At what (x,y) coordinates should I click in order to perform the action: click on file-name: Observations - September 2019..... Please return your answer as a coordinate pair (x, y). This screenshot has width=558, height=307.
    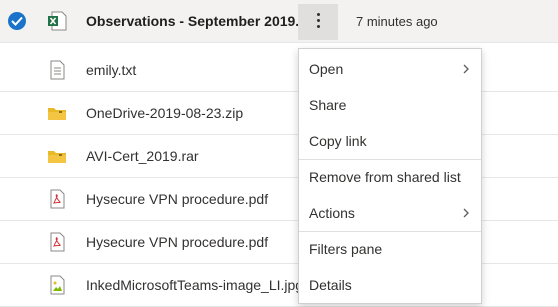
    Looking at the image, I should click on (198, 21).